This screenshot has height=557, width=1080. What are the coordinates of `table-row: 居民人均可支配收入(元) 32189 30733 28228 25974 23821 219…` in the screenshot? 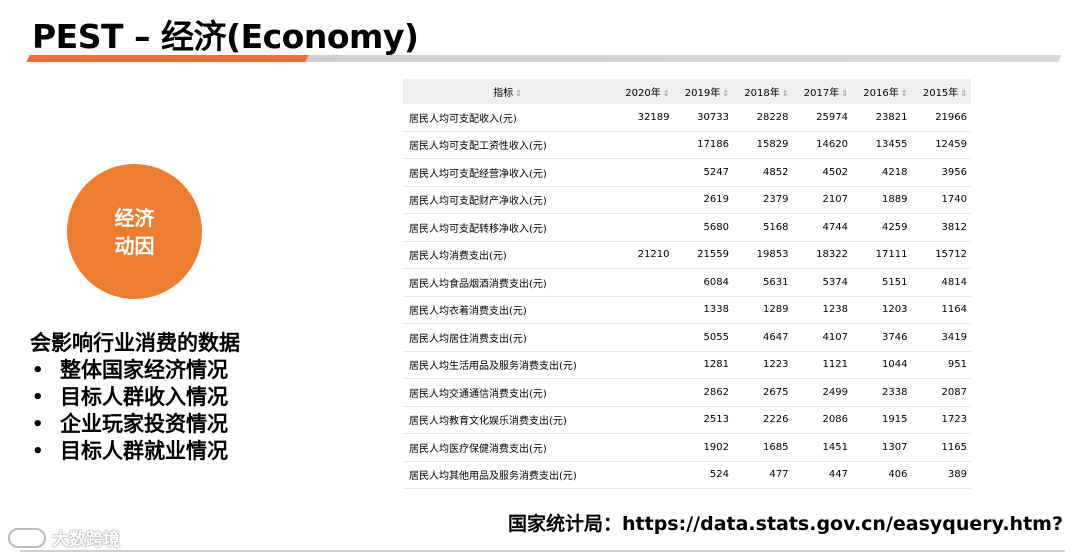 It's located at (687, 118).